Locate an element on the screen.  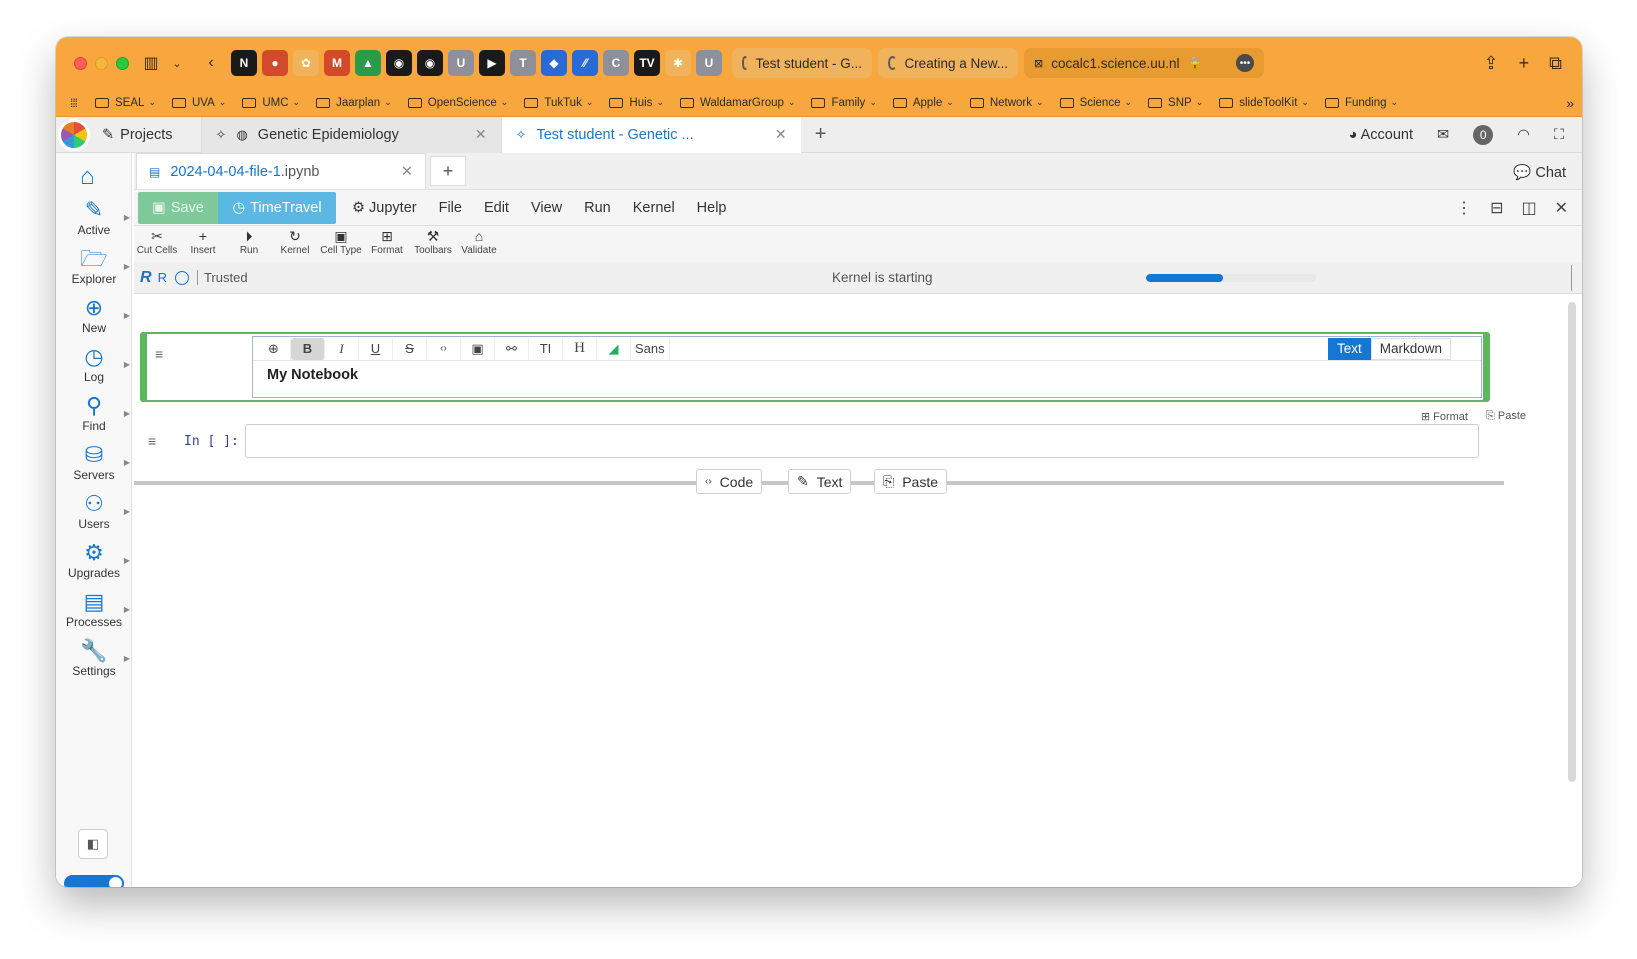
chat-button: 💬 Chat is located at coordinates (1539, 172).